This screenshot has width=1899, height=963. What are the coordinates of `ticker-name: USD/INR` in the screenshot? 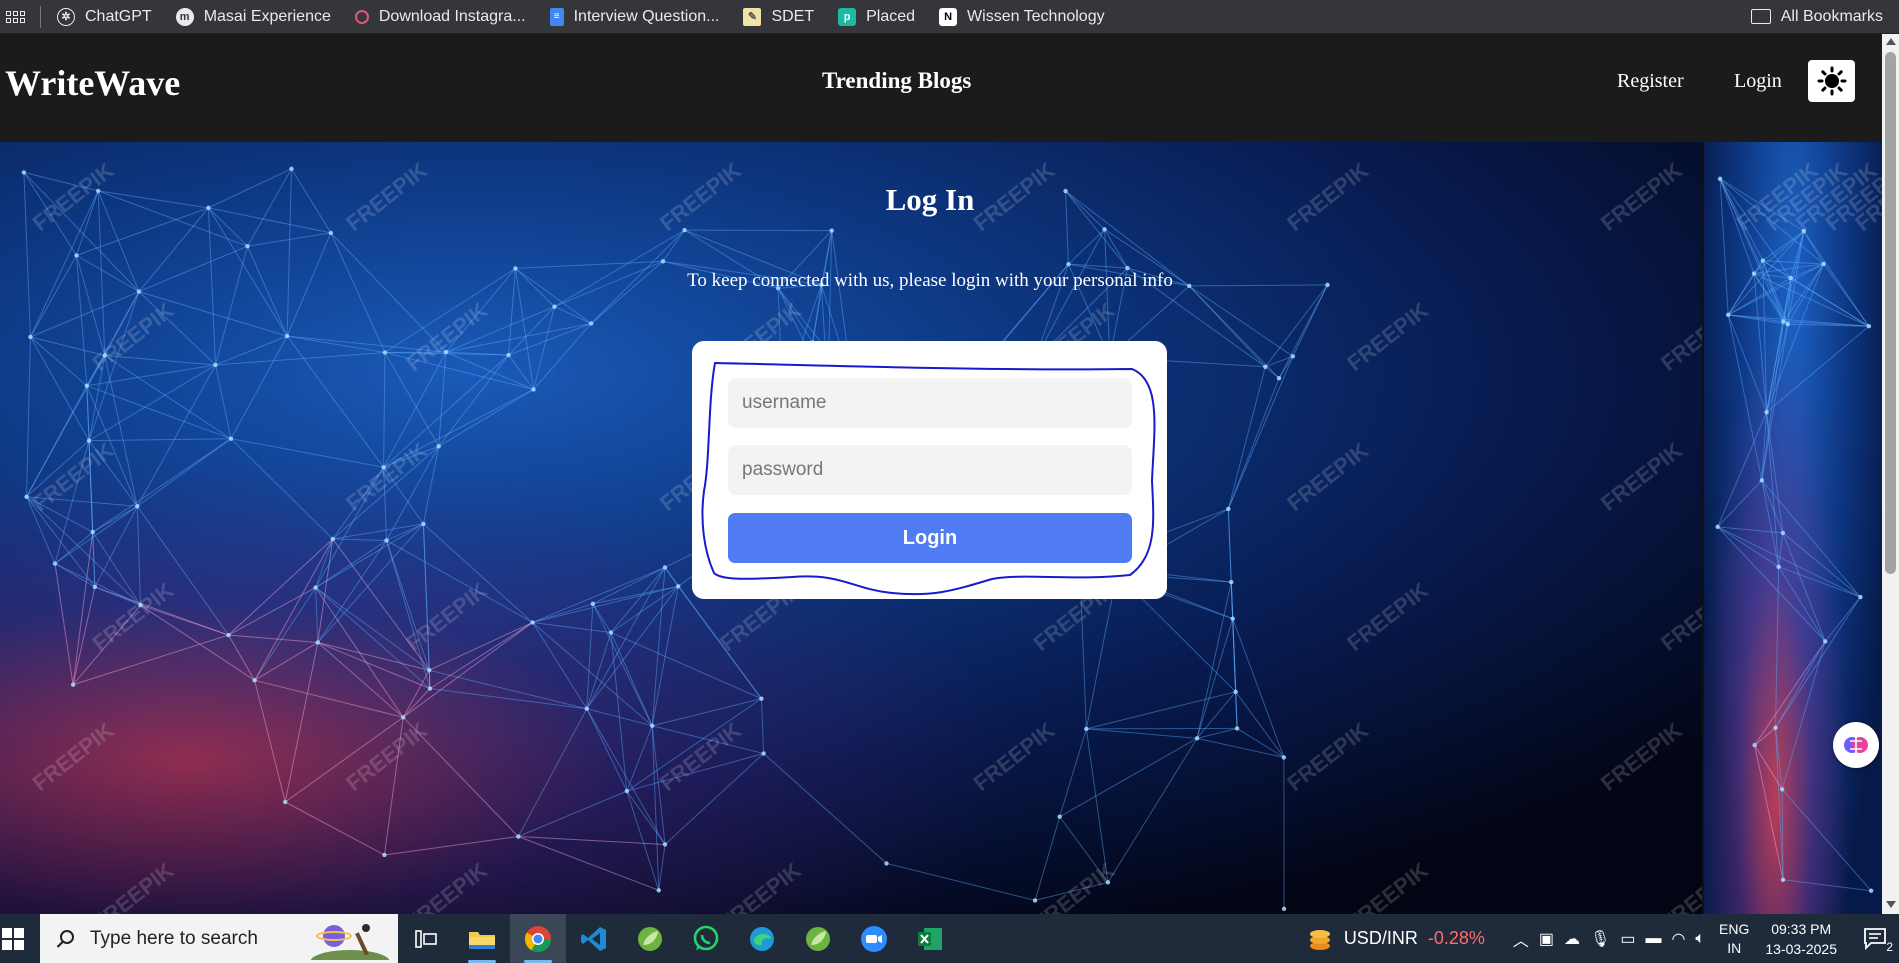 It's located at (1380, 938).